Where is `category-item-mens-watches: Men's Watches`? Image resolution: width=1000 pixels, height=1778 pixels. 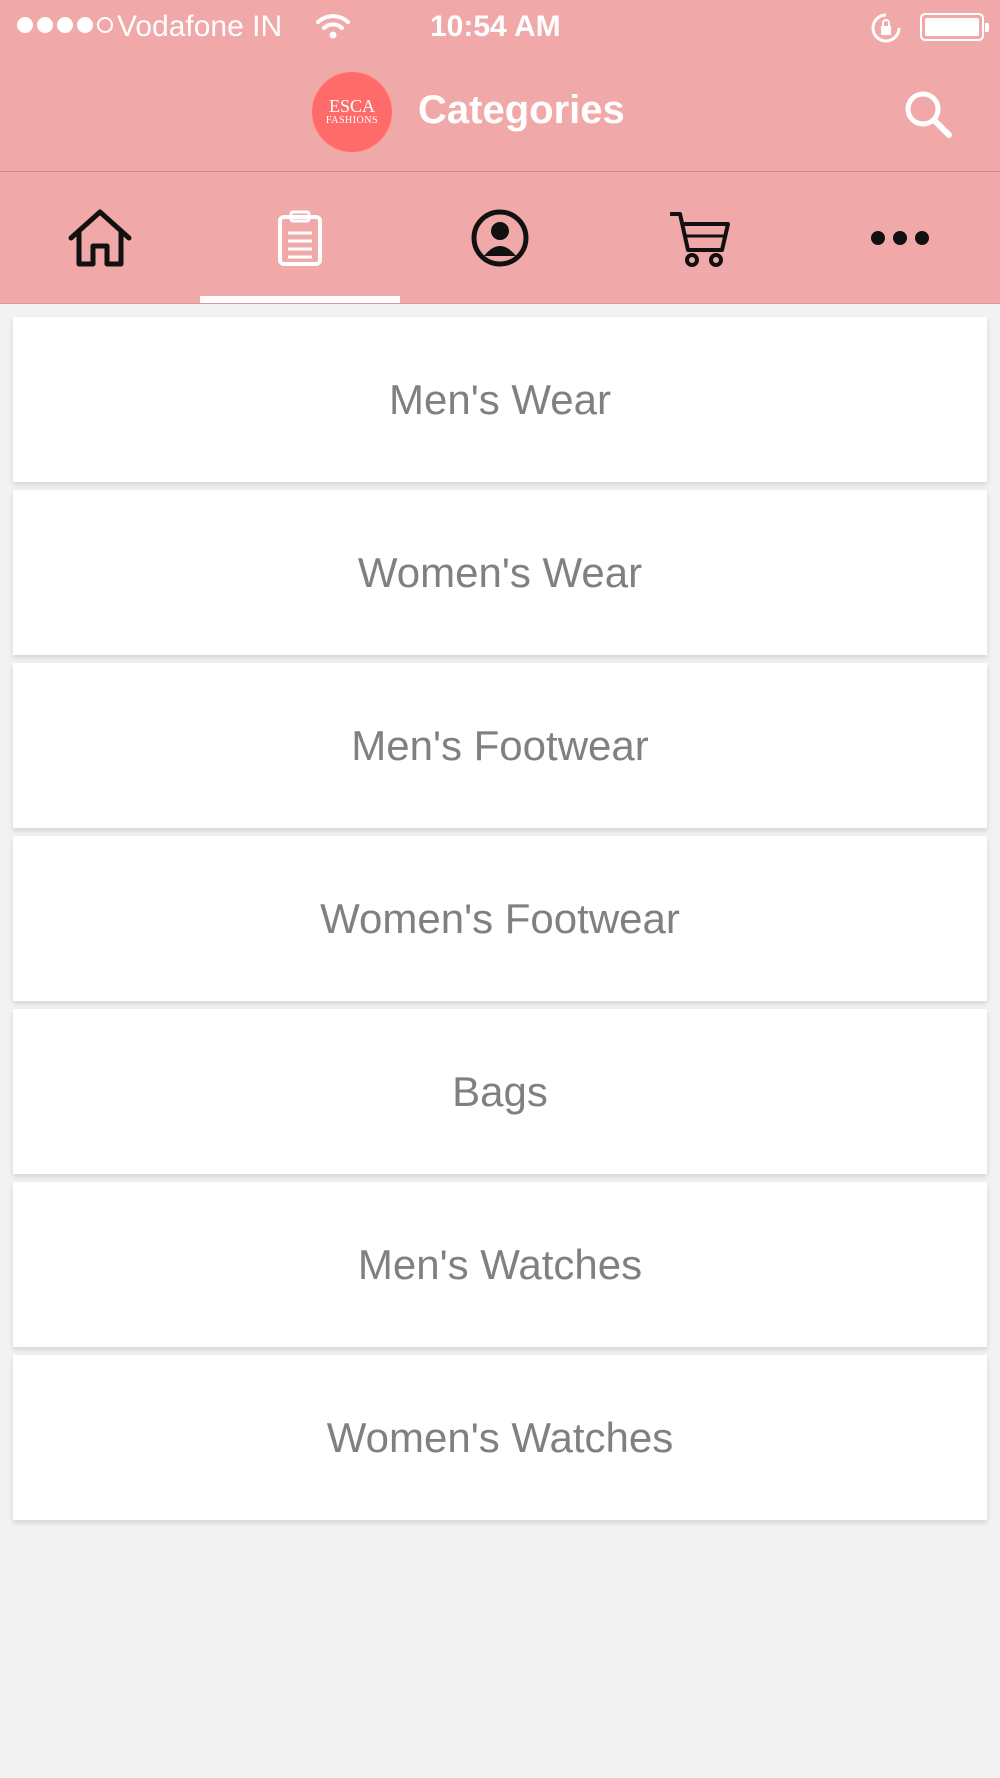
category-item-mens-watches: Men's Watches is located at coordinates (500, 1264).